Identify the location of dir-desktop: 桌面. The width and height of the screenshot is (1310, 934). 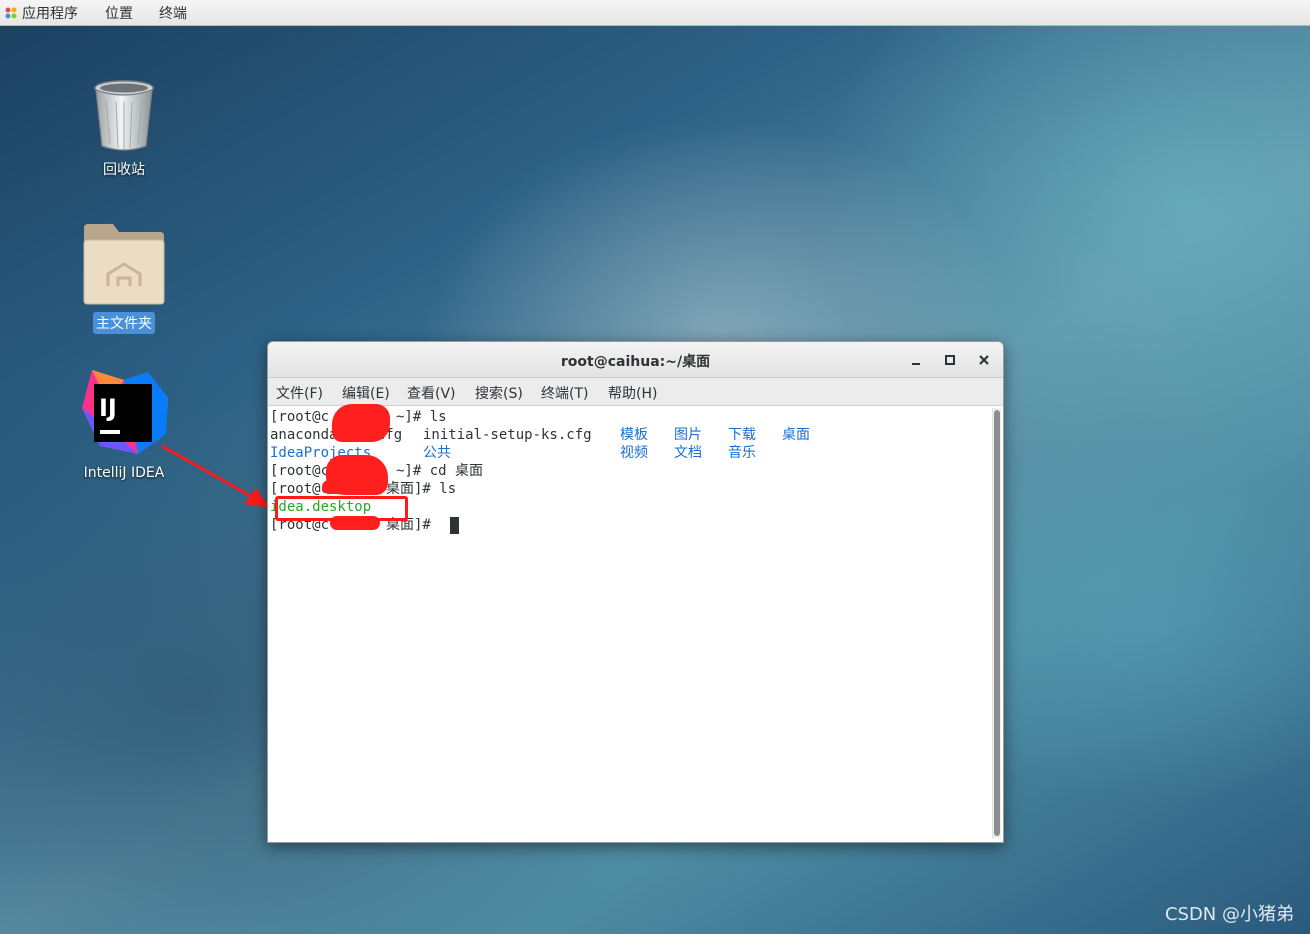
(796, 435).